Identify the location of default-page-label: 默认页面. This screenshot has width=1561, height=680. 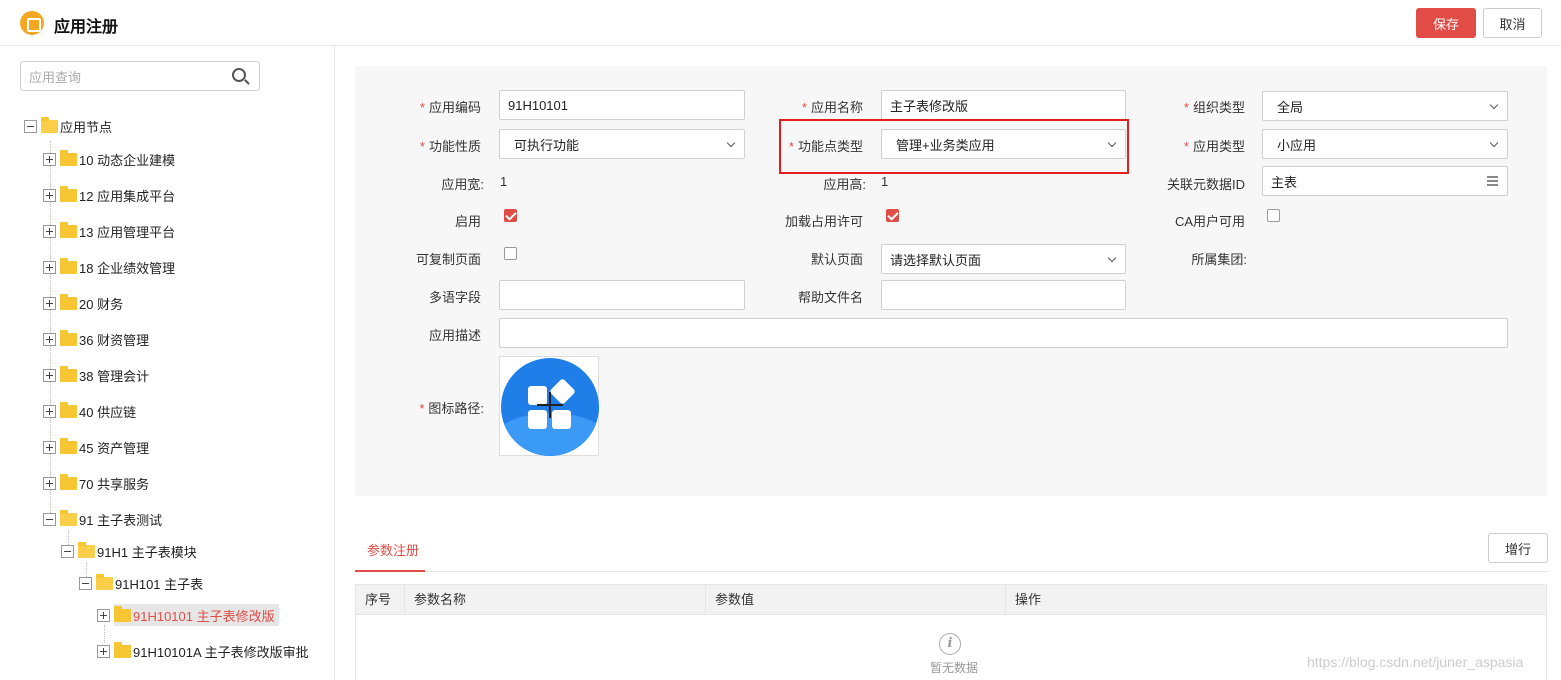
(836, 259).